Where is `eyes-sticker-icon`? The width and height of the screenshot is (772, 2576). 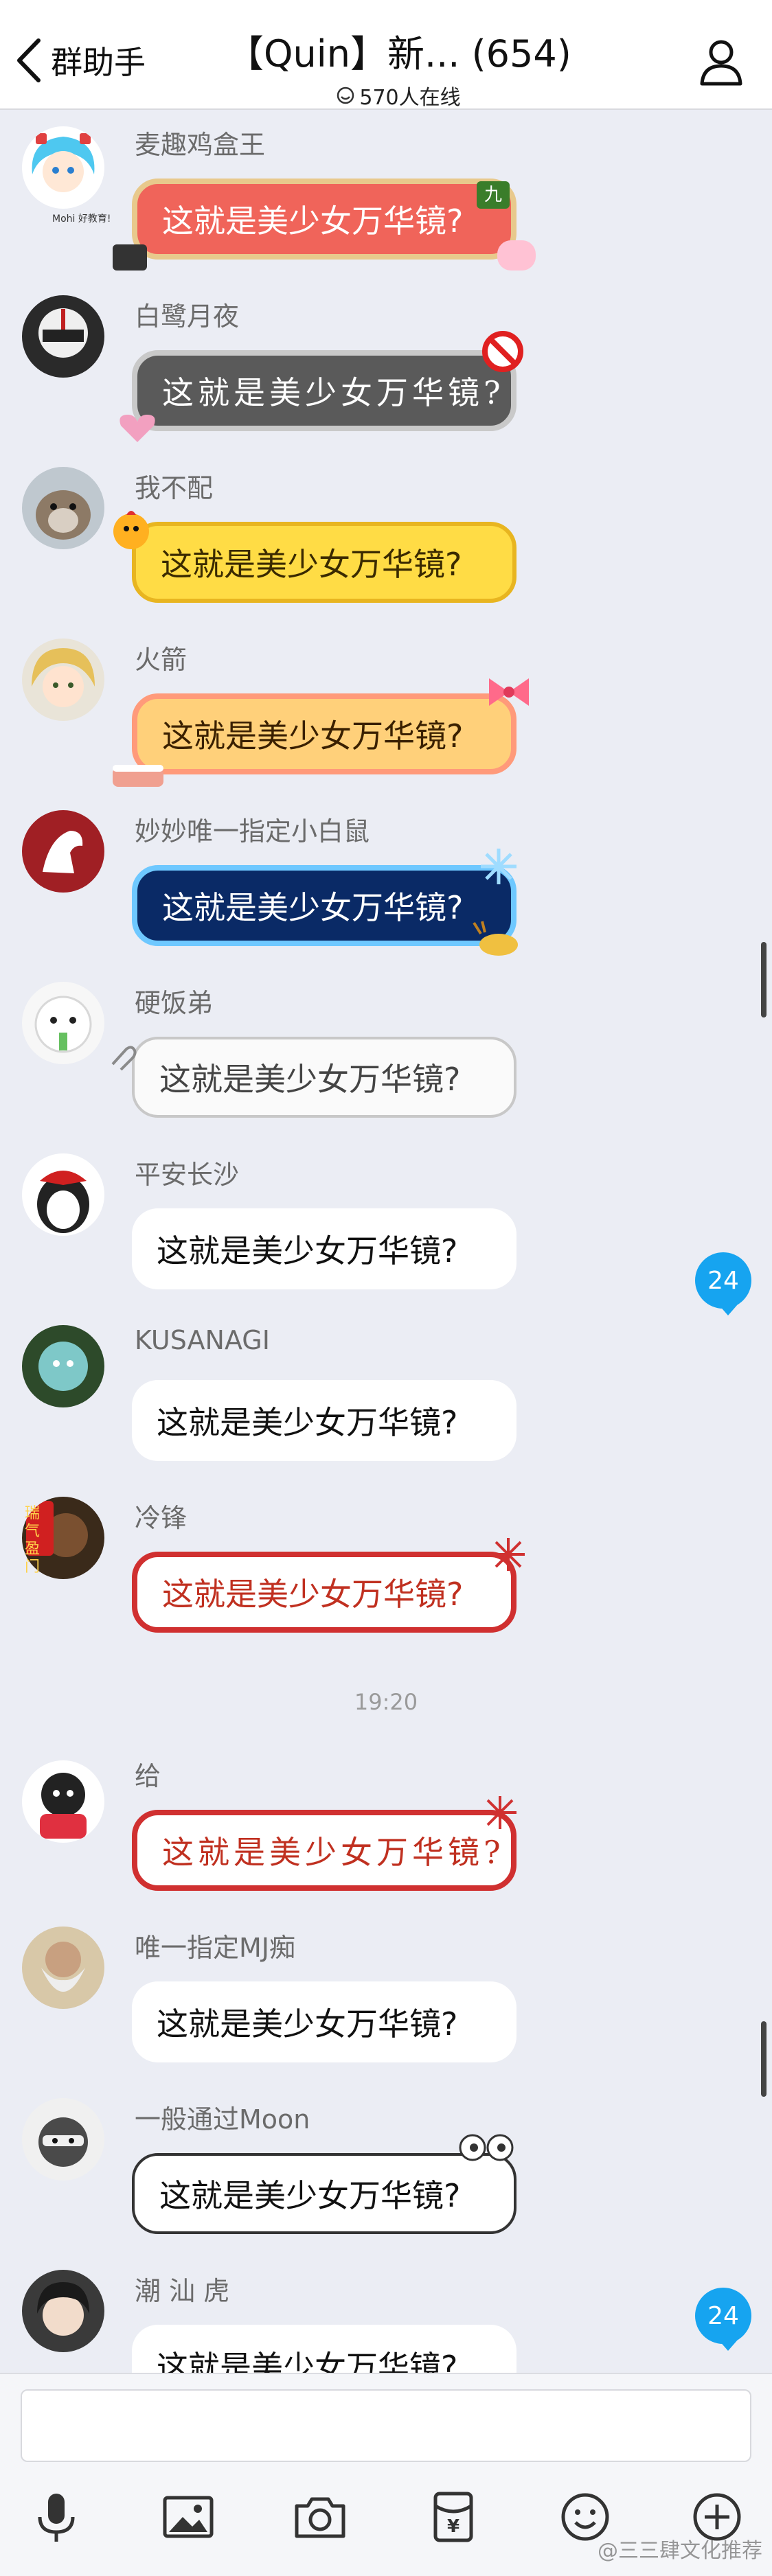
eyes-sticker-icon is located at coordinates (486, 2147).